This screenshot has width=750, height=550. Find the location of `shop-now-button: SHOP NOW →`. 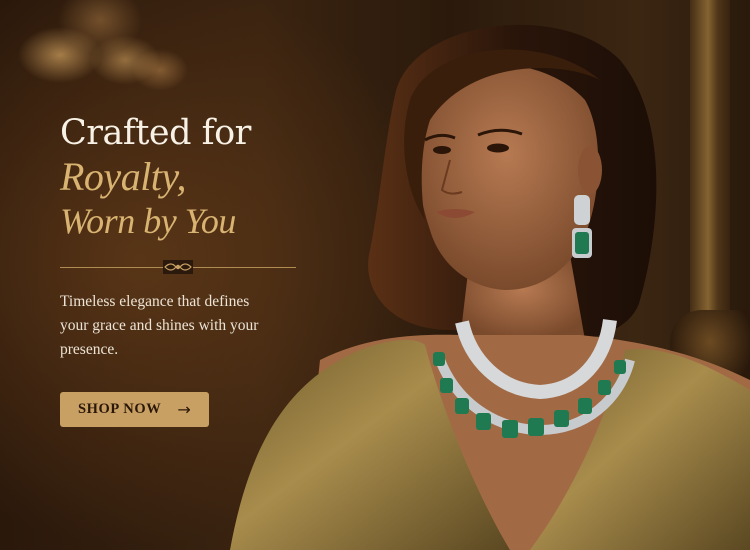

shop-now-button: SHOP NOW → is located at coordinates (135, 409).